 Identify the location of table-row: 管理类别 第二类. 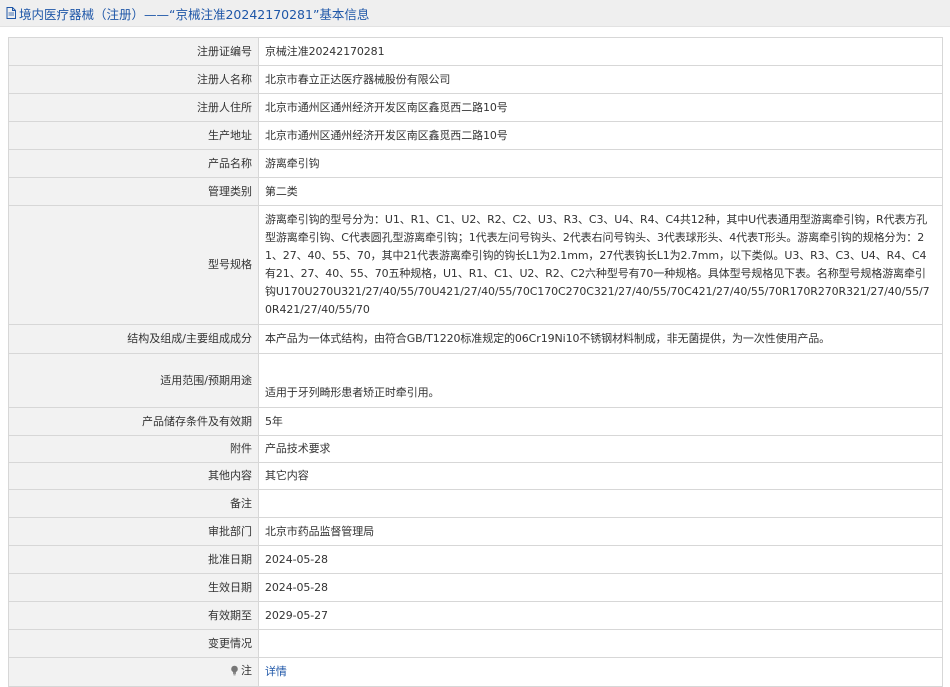
(475, 191).